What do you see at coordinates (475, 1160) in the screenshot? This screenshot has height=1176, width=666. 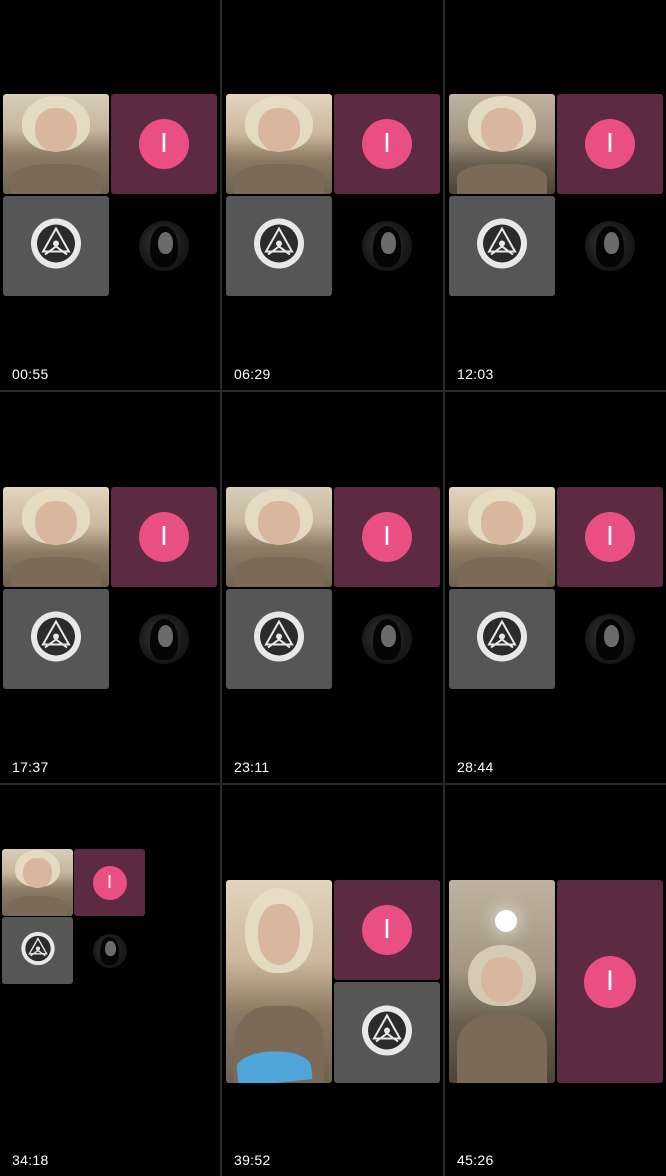 I see `timestamp: 45:26` at bounding box center [475, 1160].